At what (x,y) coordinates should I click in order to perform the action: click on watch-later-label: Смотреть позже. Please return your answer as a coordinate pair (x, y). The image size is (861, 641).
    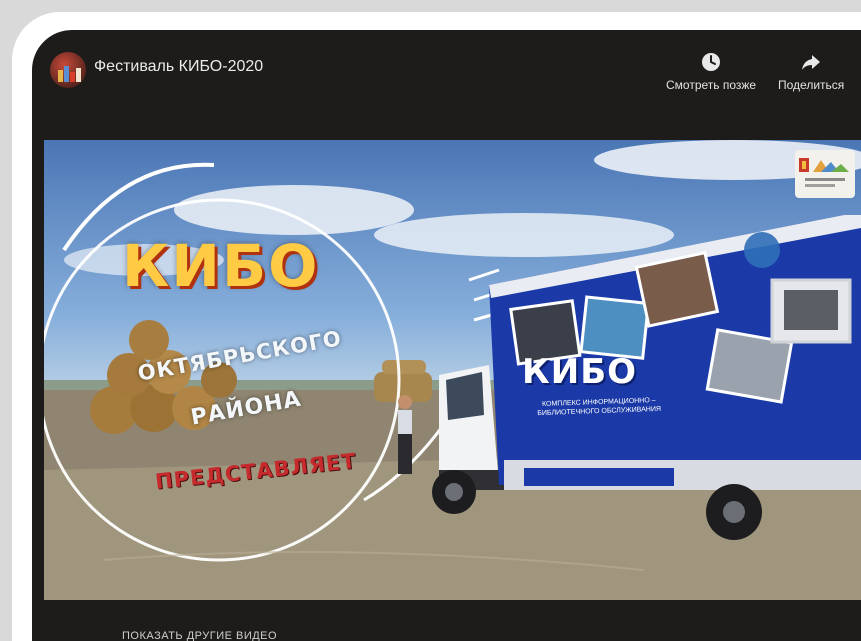
    Looking at the image, I should click on (711, 85).